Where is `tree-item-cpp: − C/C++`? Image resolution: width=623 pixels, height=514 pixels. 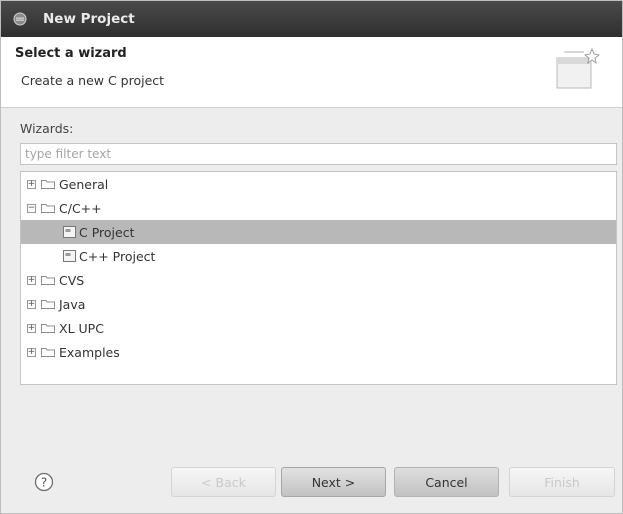 tree-item-cpp: − C/C++ is located at coordinates (318, 208).